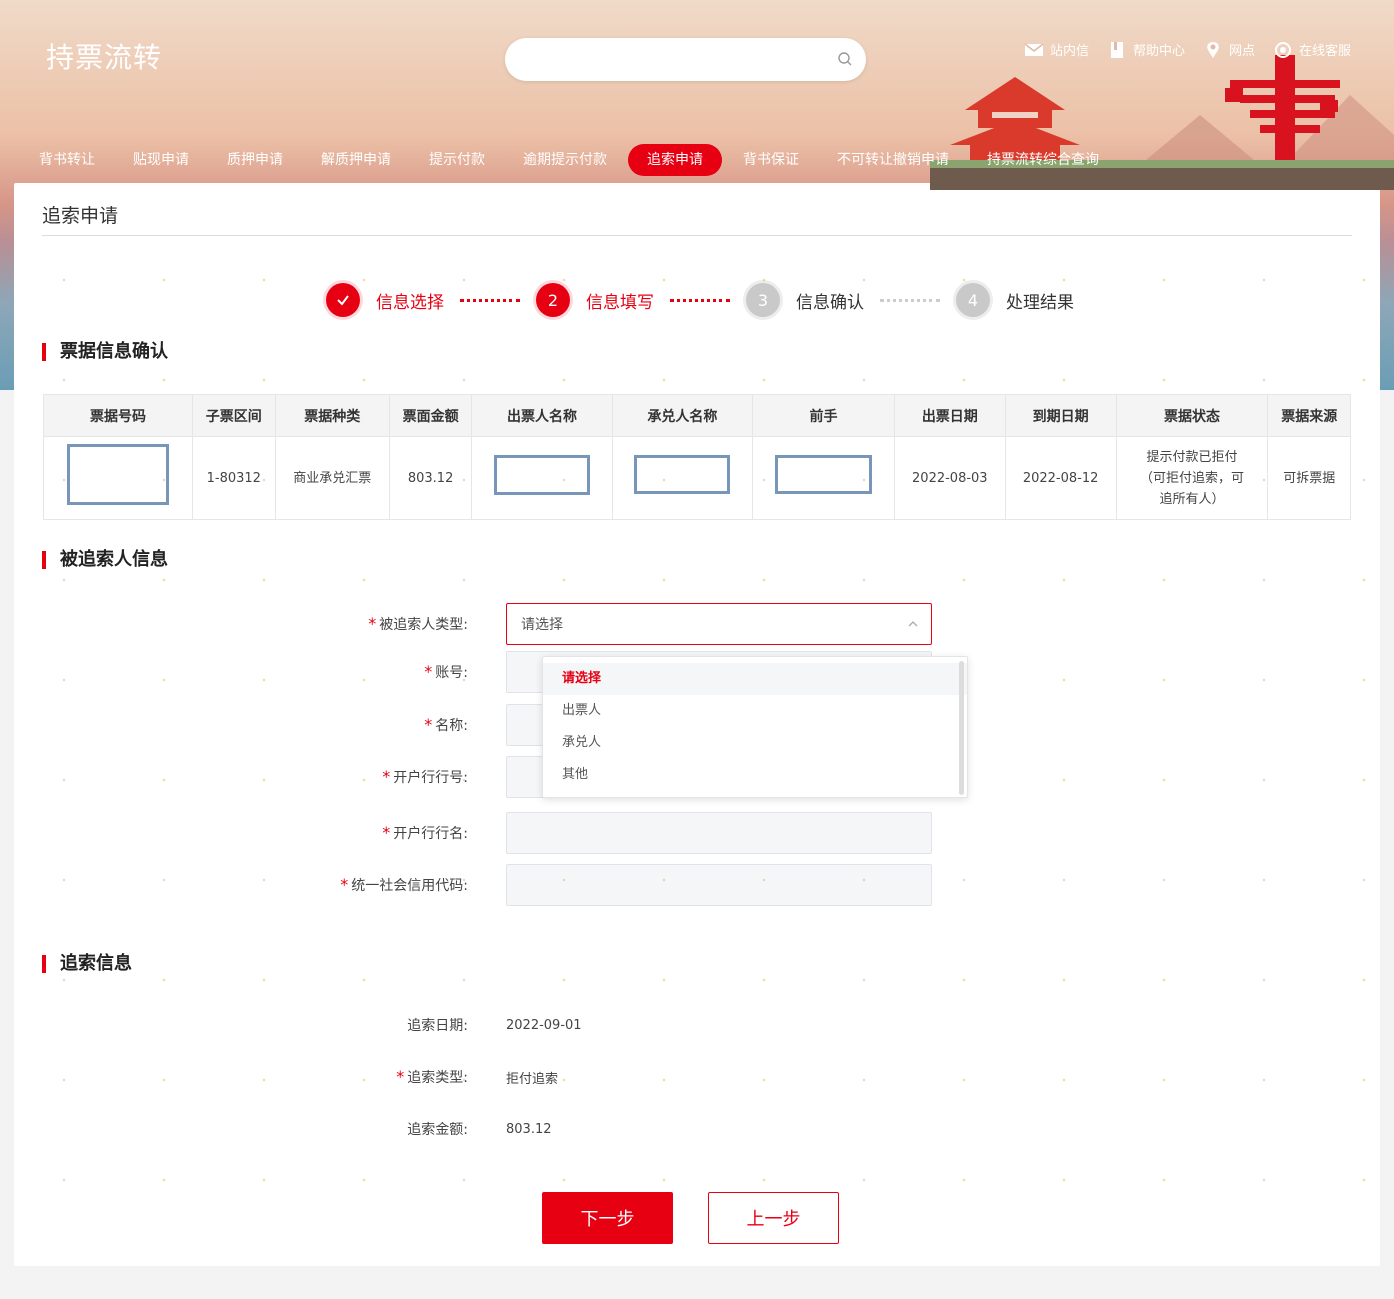  I want to click on toplink-messages: 站内信, so click(1056, 49).